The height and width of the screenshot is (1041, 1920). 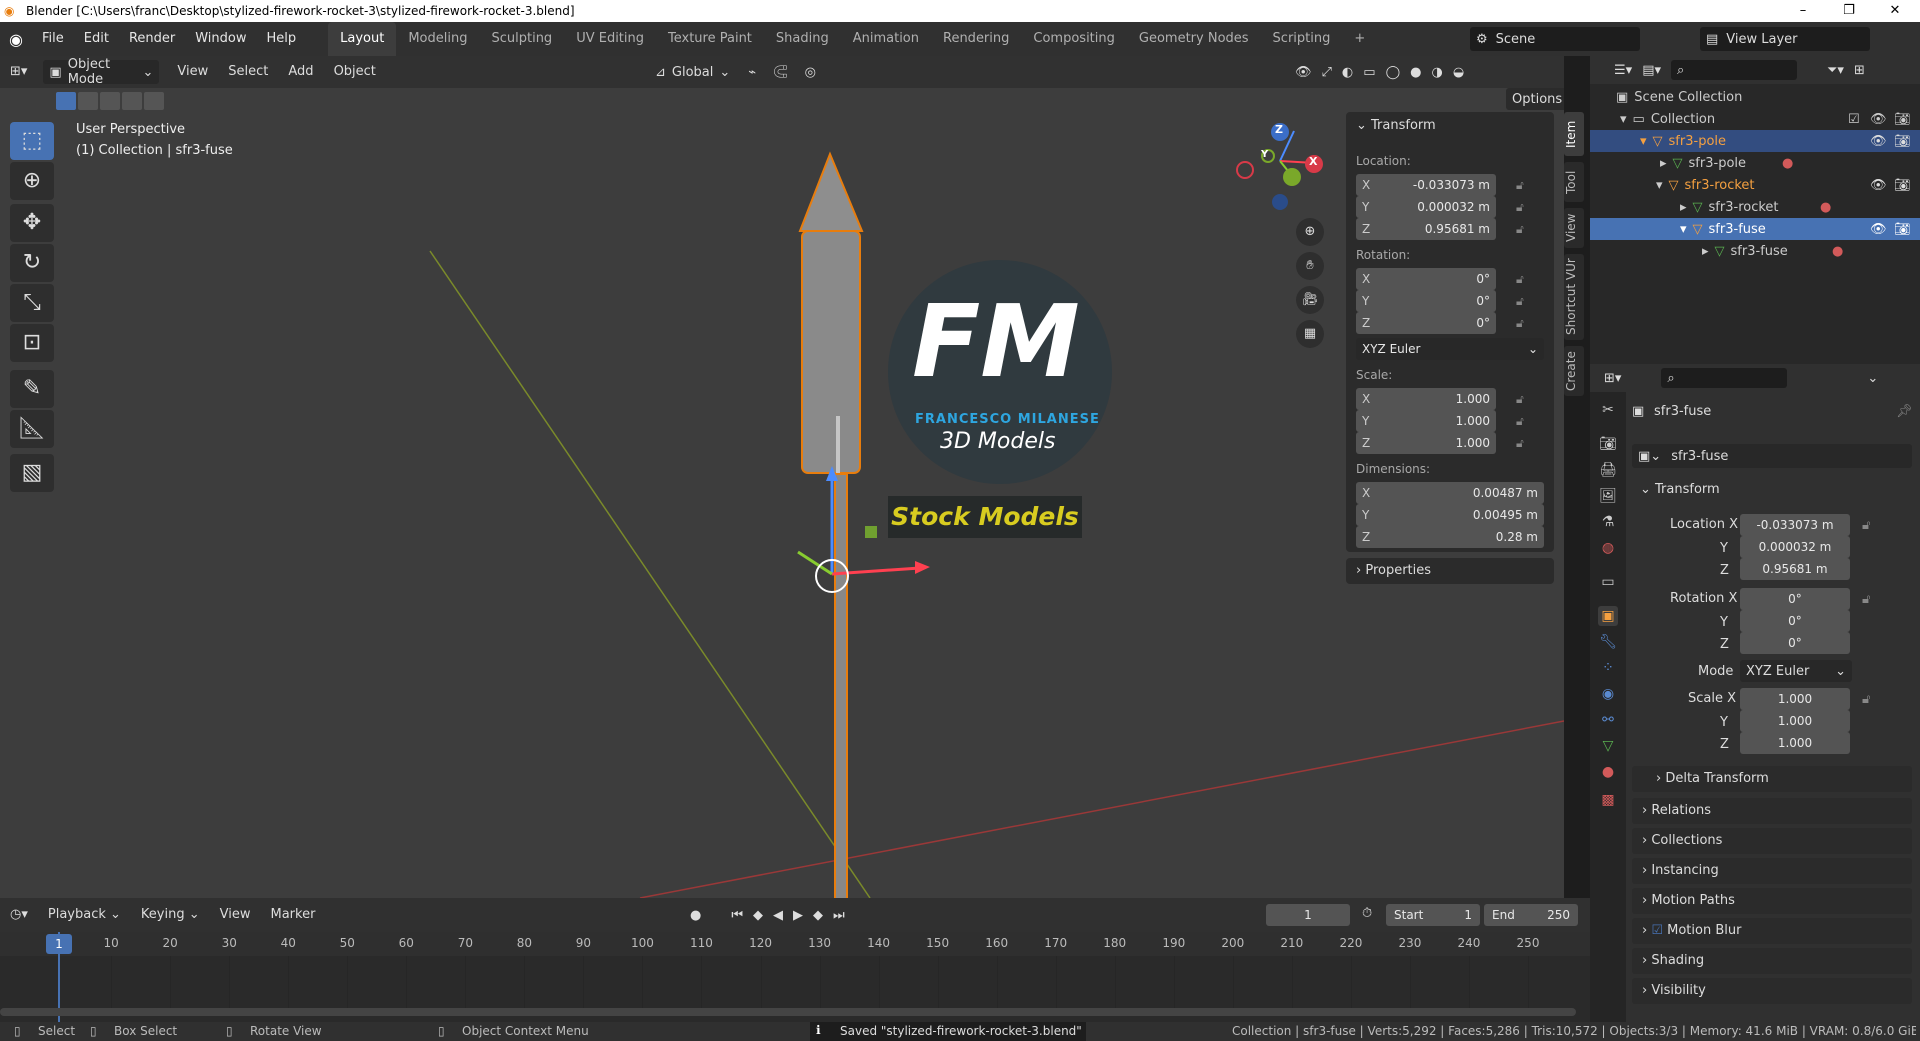 I want to click on select-new-icon, so click(x=66, y=101).